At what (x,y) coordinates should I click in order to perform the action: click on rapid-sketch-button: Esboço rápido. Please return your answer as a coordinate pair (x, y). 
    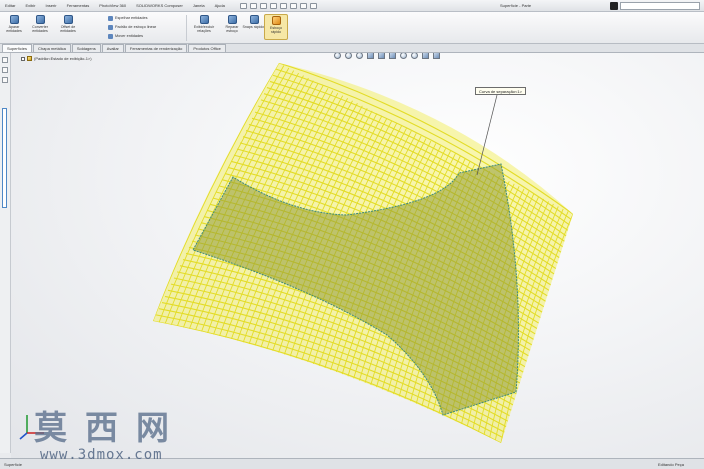
    Looking at the image, I should click on (276, 27).